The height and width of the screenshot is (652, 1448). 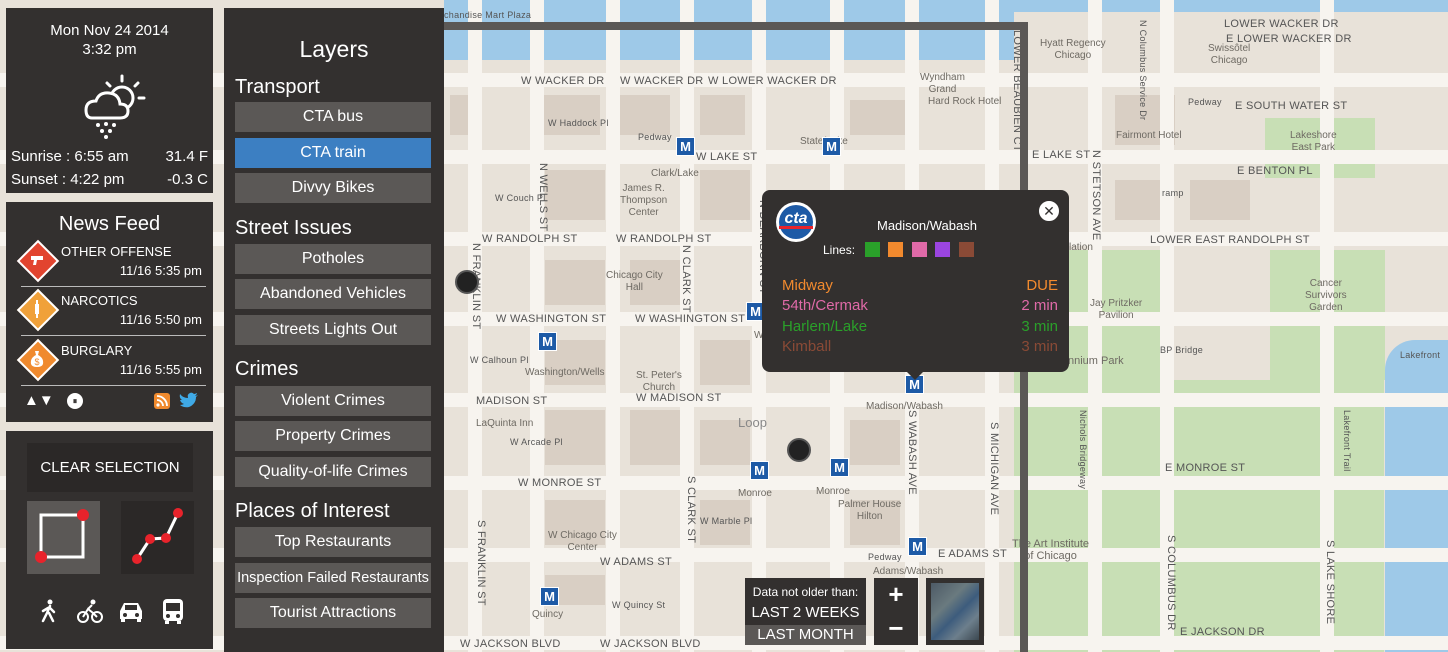 I want to click on rectangle-select-tool, so click(x=63, y=537).